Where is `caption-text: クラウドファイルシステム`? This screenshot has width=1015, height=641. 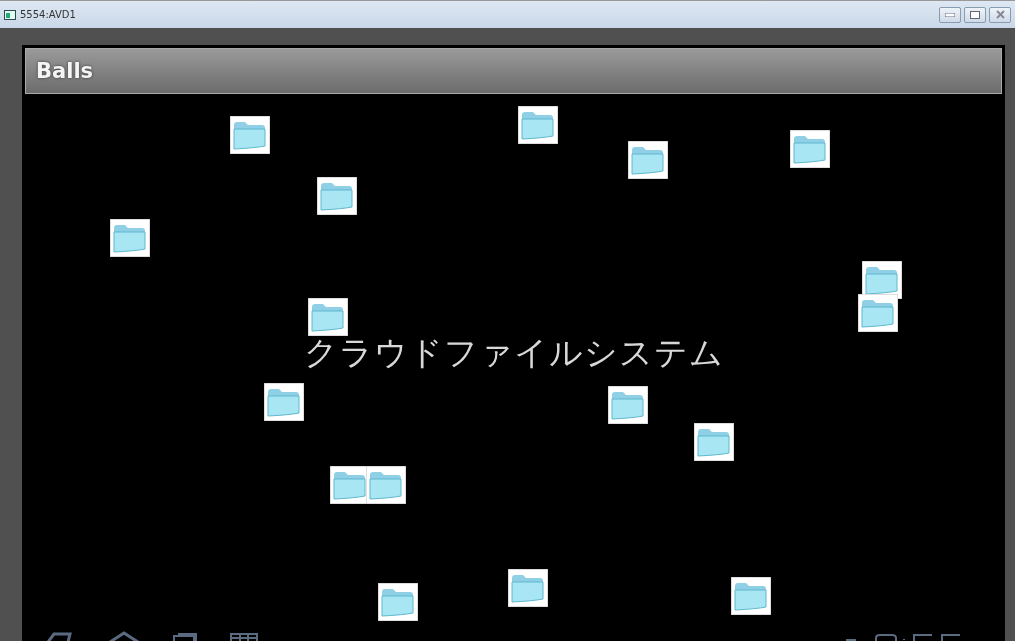 caption-text: クラウドファイルシステム is located at coordinates (513, 353).